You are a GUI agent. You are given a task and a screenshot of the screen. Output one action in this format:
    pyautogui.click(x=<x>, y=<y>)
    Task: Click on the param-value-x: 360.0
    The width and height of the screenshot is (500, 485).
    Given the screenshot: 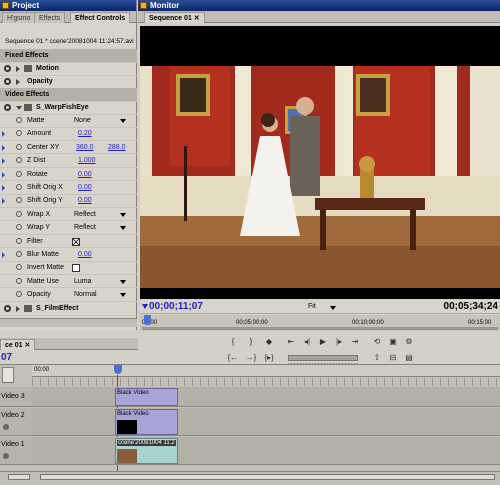 What is the action you would take?
    pyautogui.click(x=85, y=147)
    